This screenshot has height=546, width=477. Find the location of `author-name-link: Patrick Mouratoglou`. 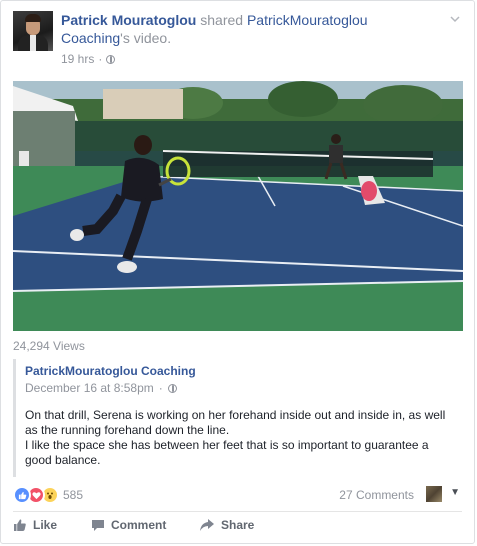

author-name-link: Patrick Mouratoglou is located at coordinates (128, 20).